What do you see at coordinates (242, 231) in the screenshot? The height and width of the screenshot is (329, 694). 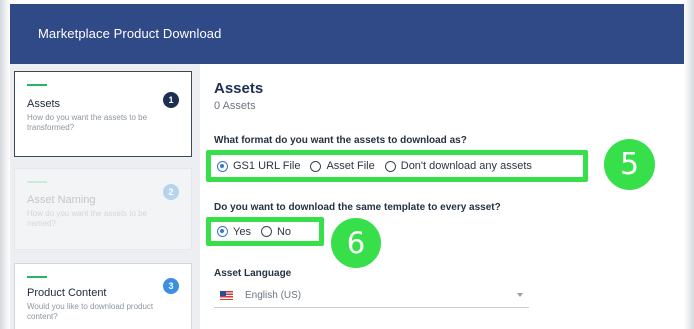 I see `radio-label: Yes` at bounding box center [242, 231].